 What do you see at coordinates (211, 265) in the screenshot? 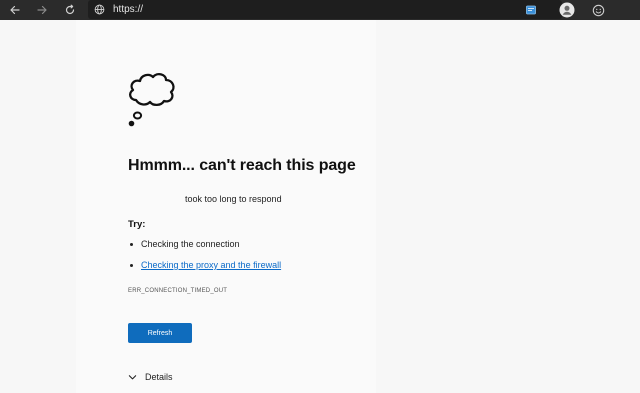
I see `suggestion-proxy-firewall-link: Checking the proxy and the firewall` at bounding box center [211, 265].